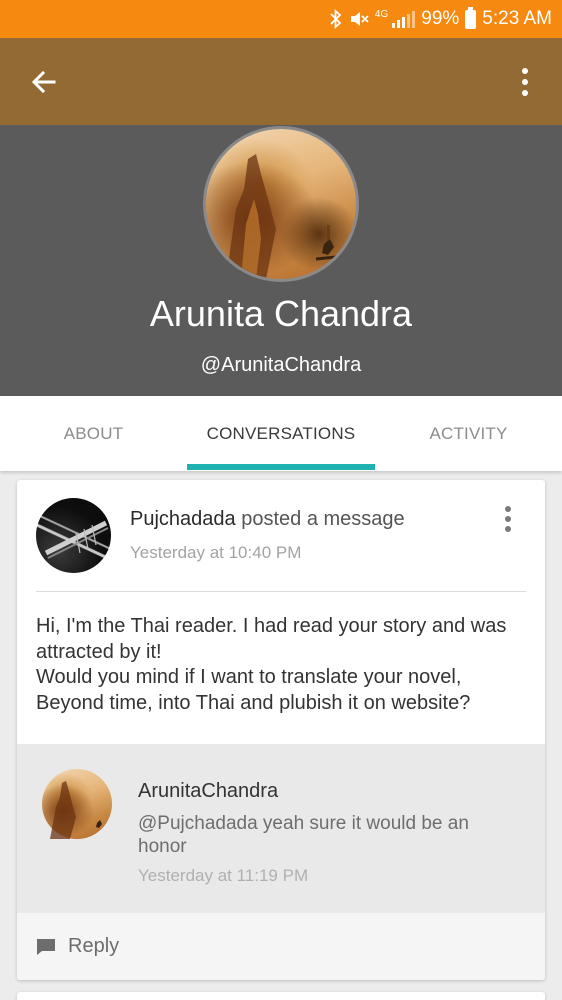 This screenshot has height=1000, width=562. What do you see at coordinates (281, 204) in the screenshot?
I see `profile-avatar` at bounding box center [281, 204].